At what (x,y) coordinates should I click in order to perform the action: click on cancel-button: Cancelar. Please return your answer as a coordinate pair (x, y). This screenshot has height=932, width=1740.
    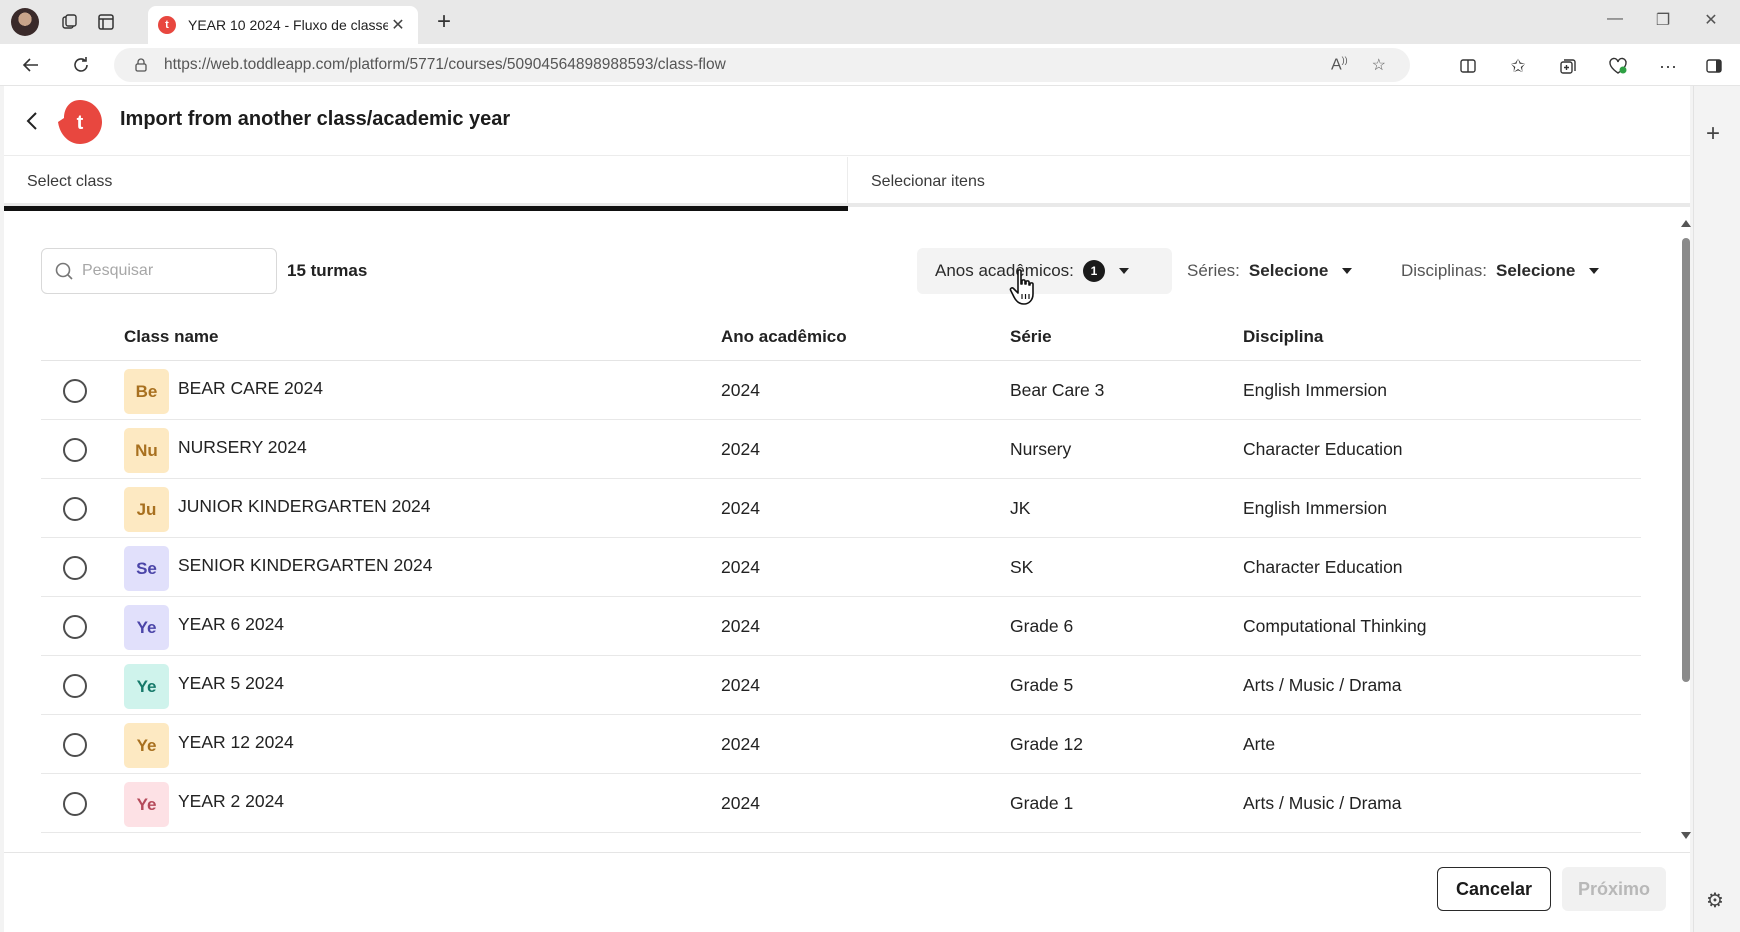
    Looking at the image, I should click on (1494, 889).